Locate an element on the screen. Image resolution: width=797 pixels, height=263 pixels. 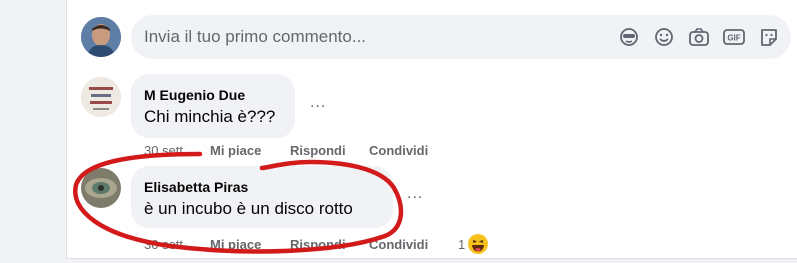
comment-text: è un incubo è un disco rotto is located at coordinates (248, 208).